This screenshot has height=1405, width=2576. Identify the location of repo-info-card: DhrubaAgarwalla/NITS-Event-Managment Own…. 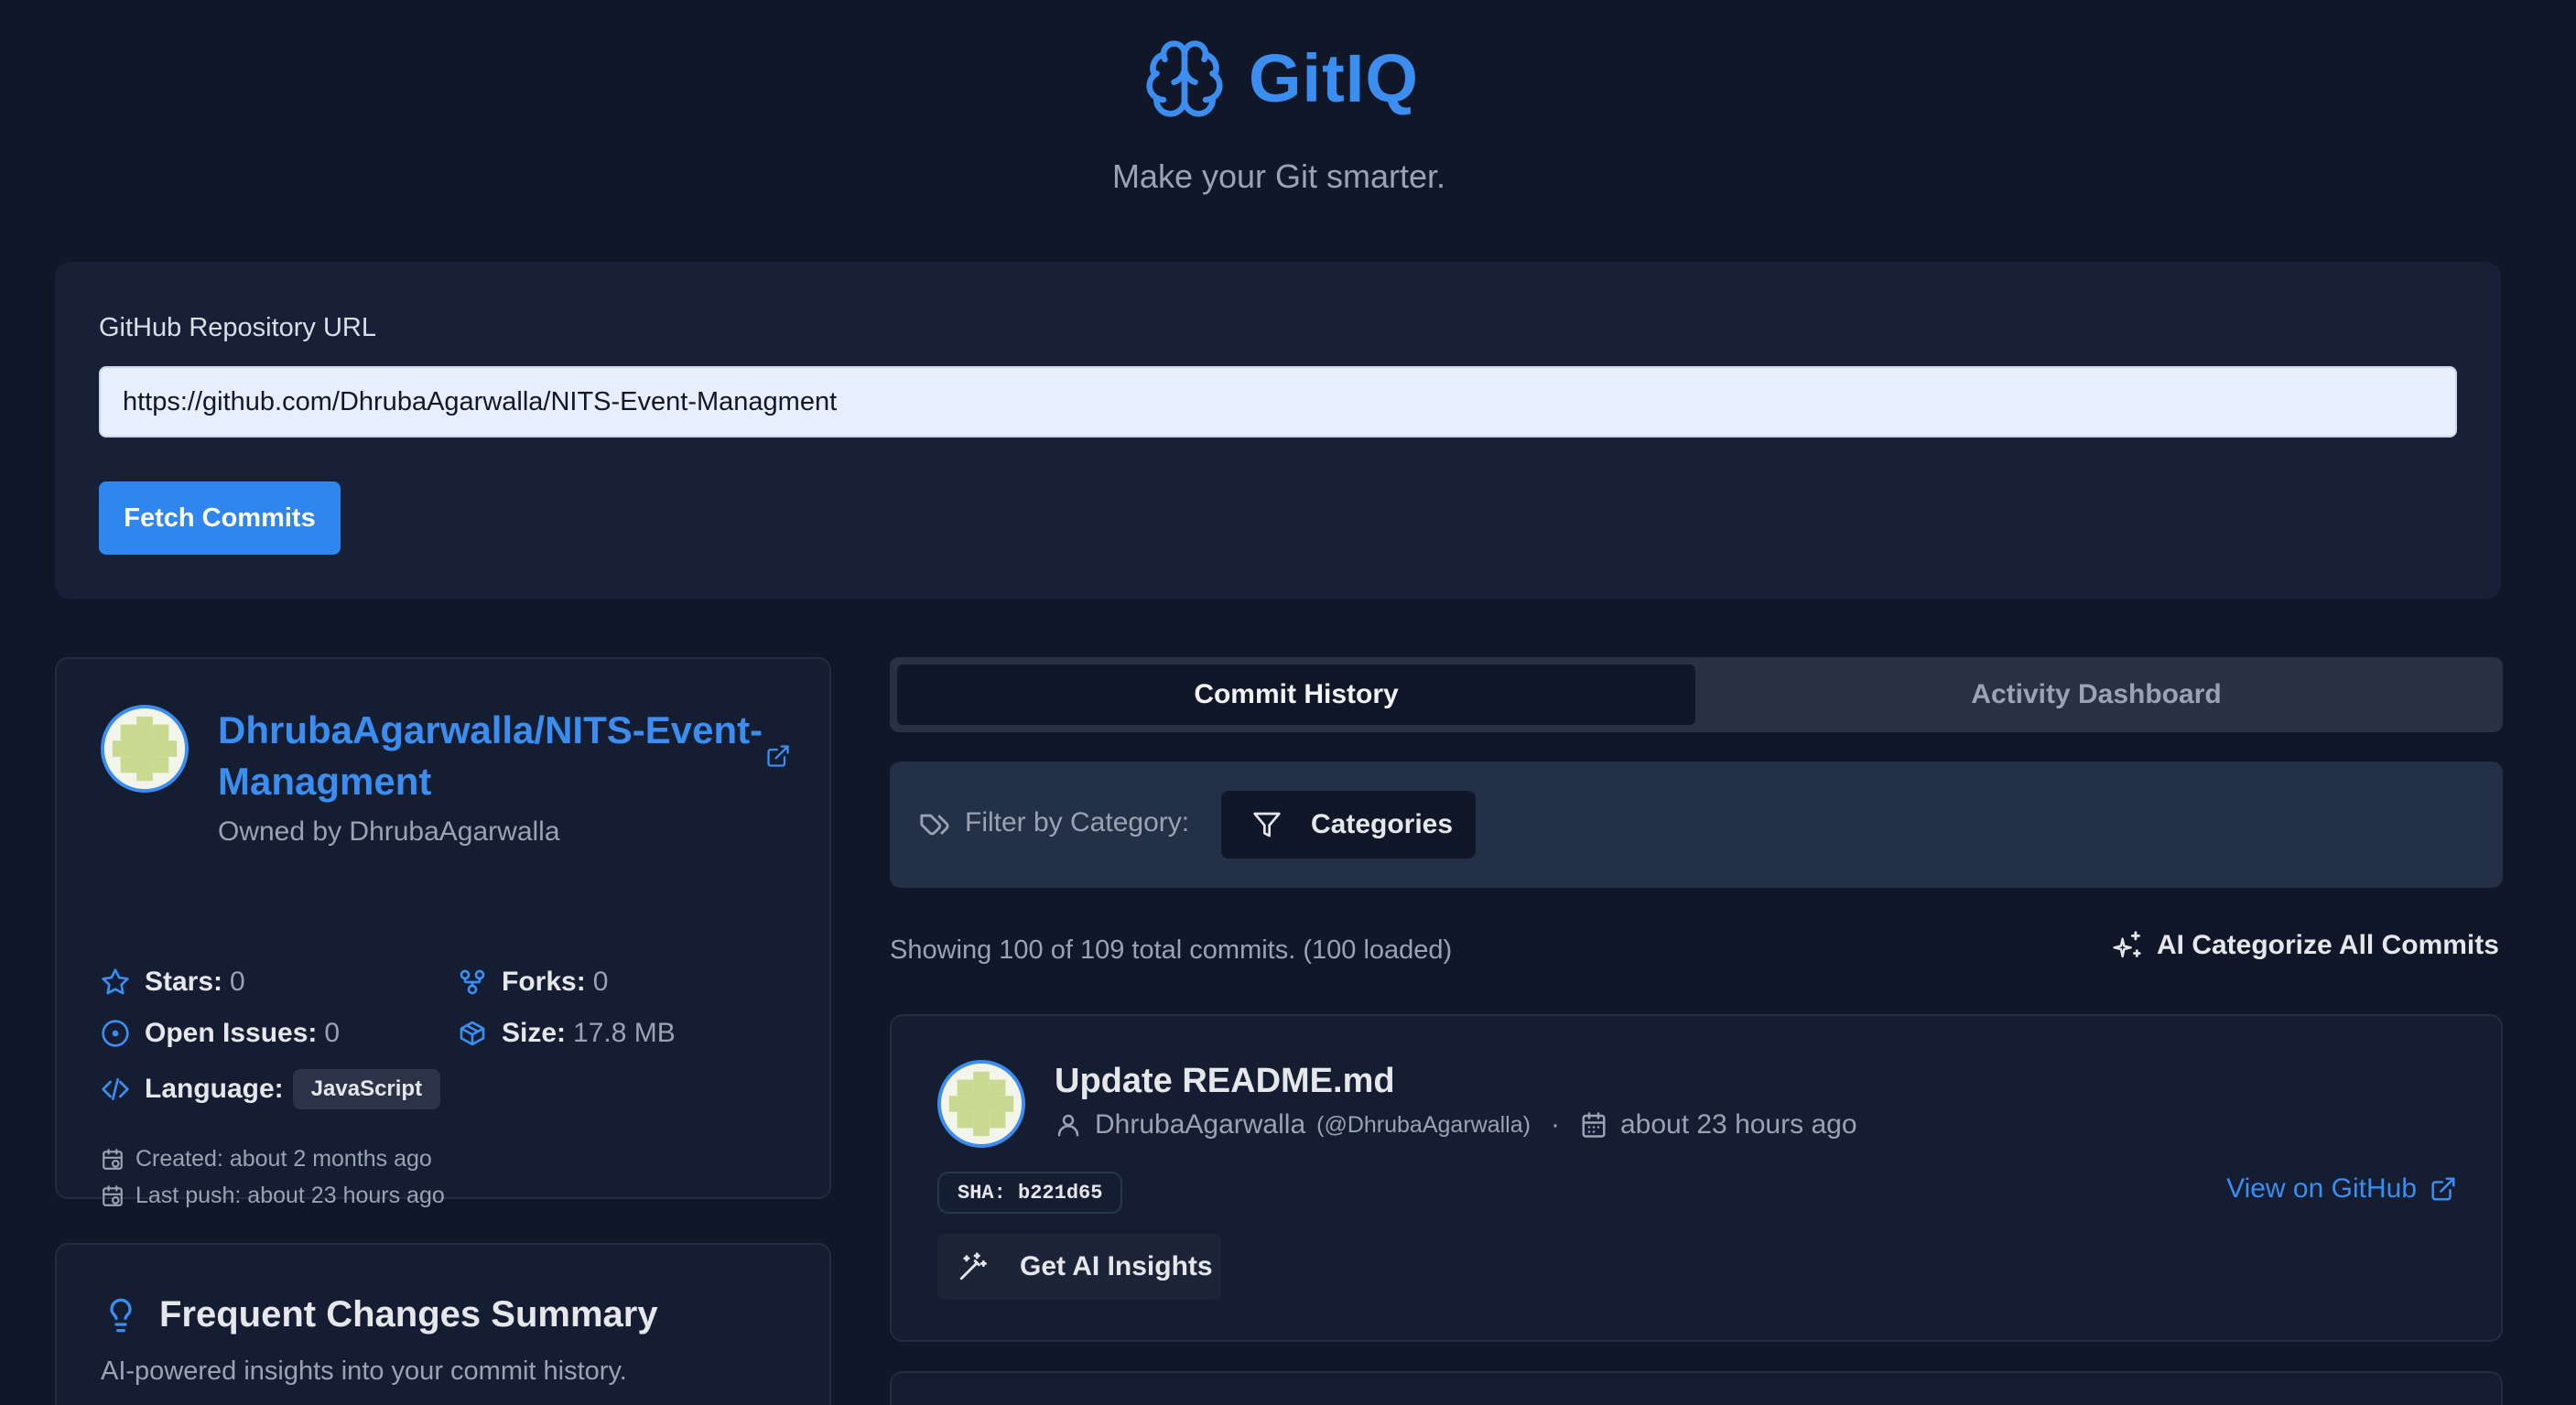
(443, 932).